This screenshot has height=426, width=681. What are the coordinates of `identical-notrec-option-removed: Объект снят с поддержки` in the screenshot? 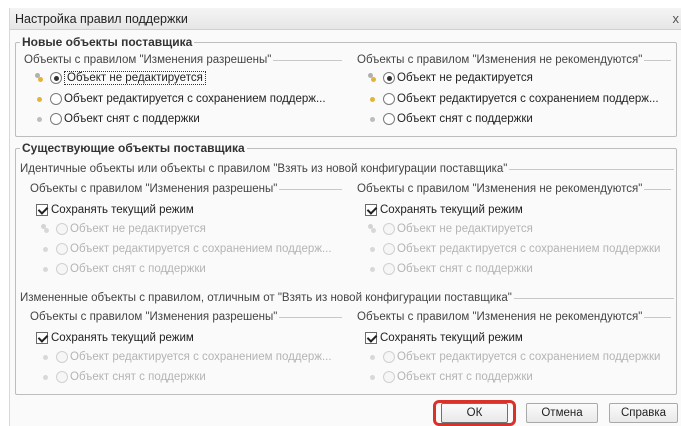 It's located at (450, 269).